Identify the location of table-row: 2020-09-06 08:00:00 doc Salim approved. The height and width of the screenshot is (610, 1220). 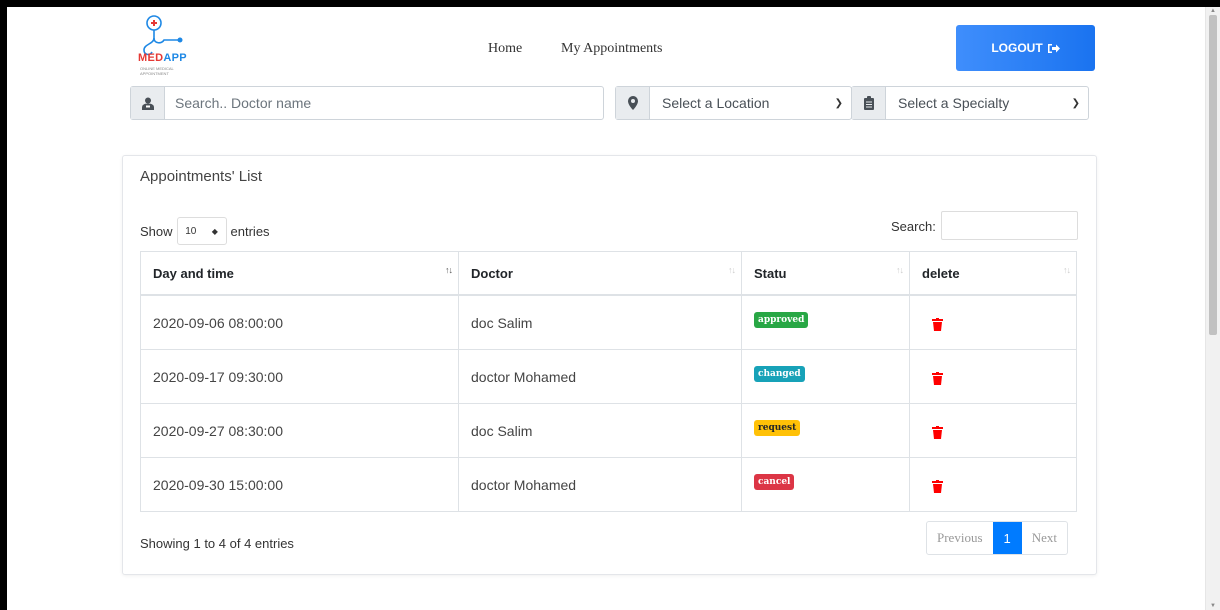
(608, 322).